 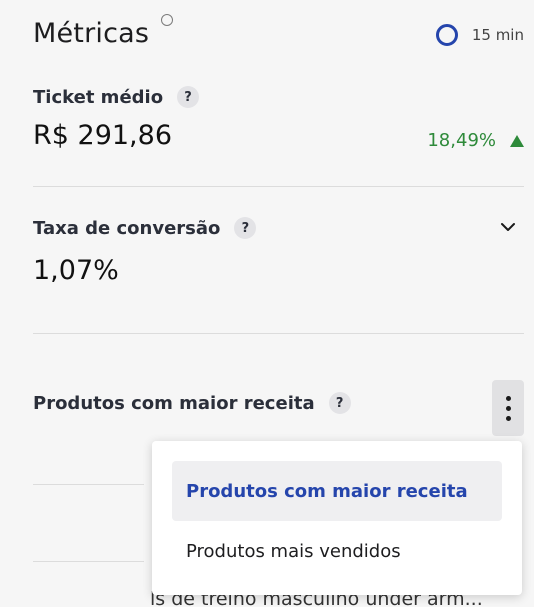 What do you see at coordinates (508, 227) in the screenshot?
I see `chevron-down-icon` at bounding box center [508, 227].